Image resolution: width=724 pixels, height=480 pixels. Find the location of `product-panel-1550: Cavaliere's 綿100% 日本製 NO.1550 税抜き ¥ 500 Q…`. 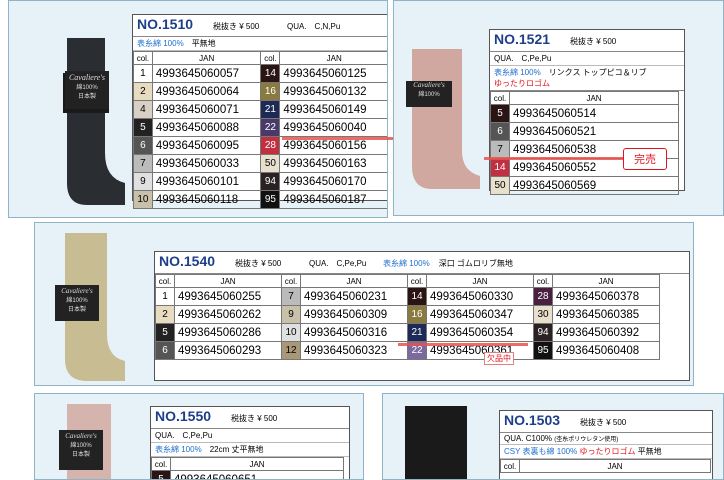

product-panel-1550: Cavaliere's 綿100% 日本製 NO.1550 税抜き ¥ 500 Q… is located at coordinates (199, 436).